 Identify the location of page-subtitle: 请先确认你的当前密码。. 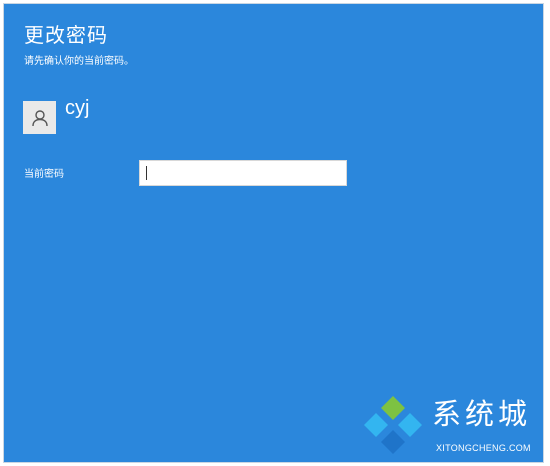
(79, 61).